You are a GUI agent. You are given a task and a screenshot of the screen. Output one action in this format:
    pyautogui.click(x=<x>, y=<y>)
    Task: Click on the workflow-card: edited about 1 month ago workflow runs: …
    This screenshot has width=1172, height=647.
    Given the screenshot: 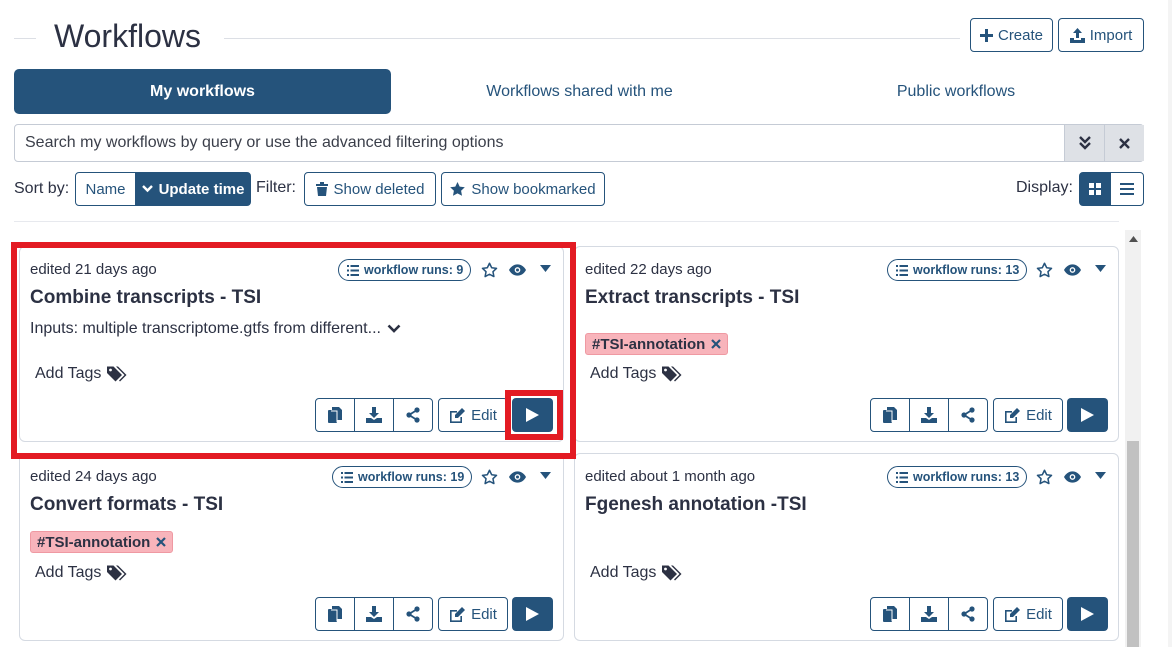 What is the action you would take?
    pyautogui.click(x=846, y=547)
    